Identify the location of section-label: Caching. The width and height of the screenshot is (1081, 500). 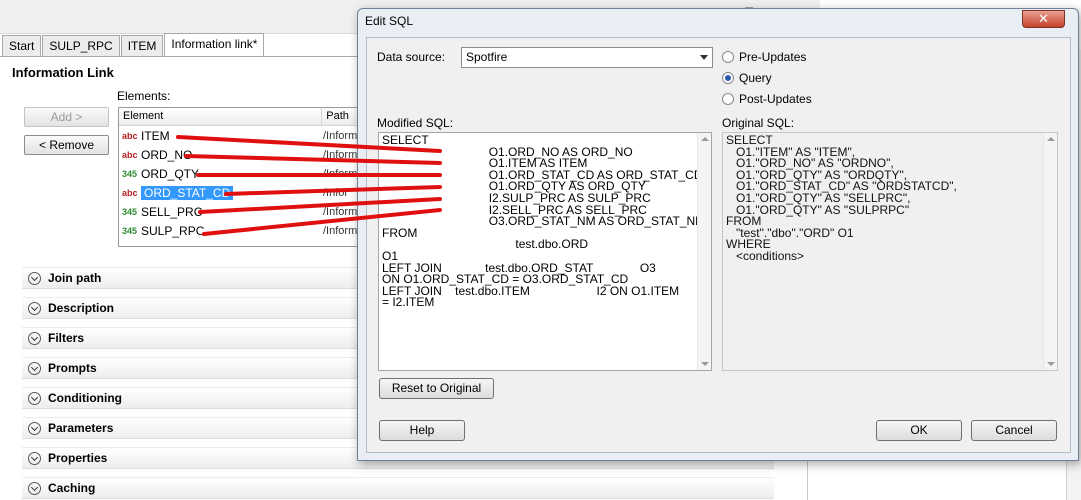
(72, 488).